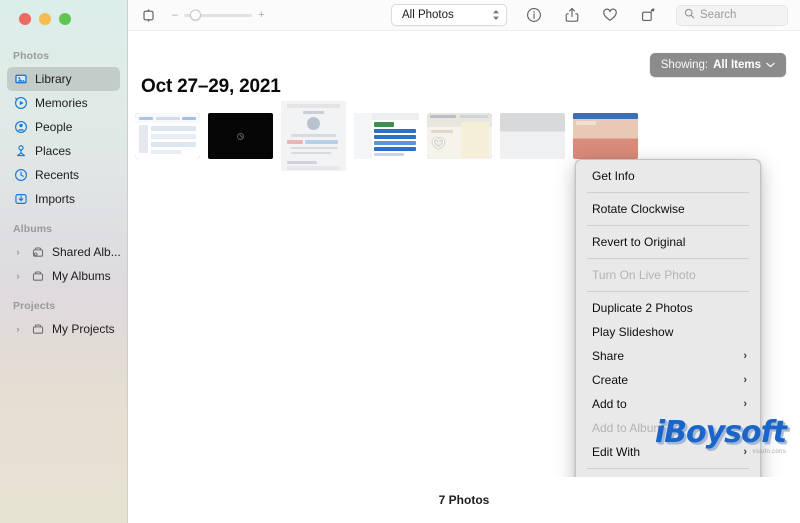 Image resolution: width=800 pixels, height=523 pixels. I want to click on sidebar-item-label: People, so click(54, 127).